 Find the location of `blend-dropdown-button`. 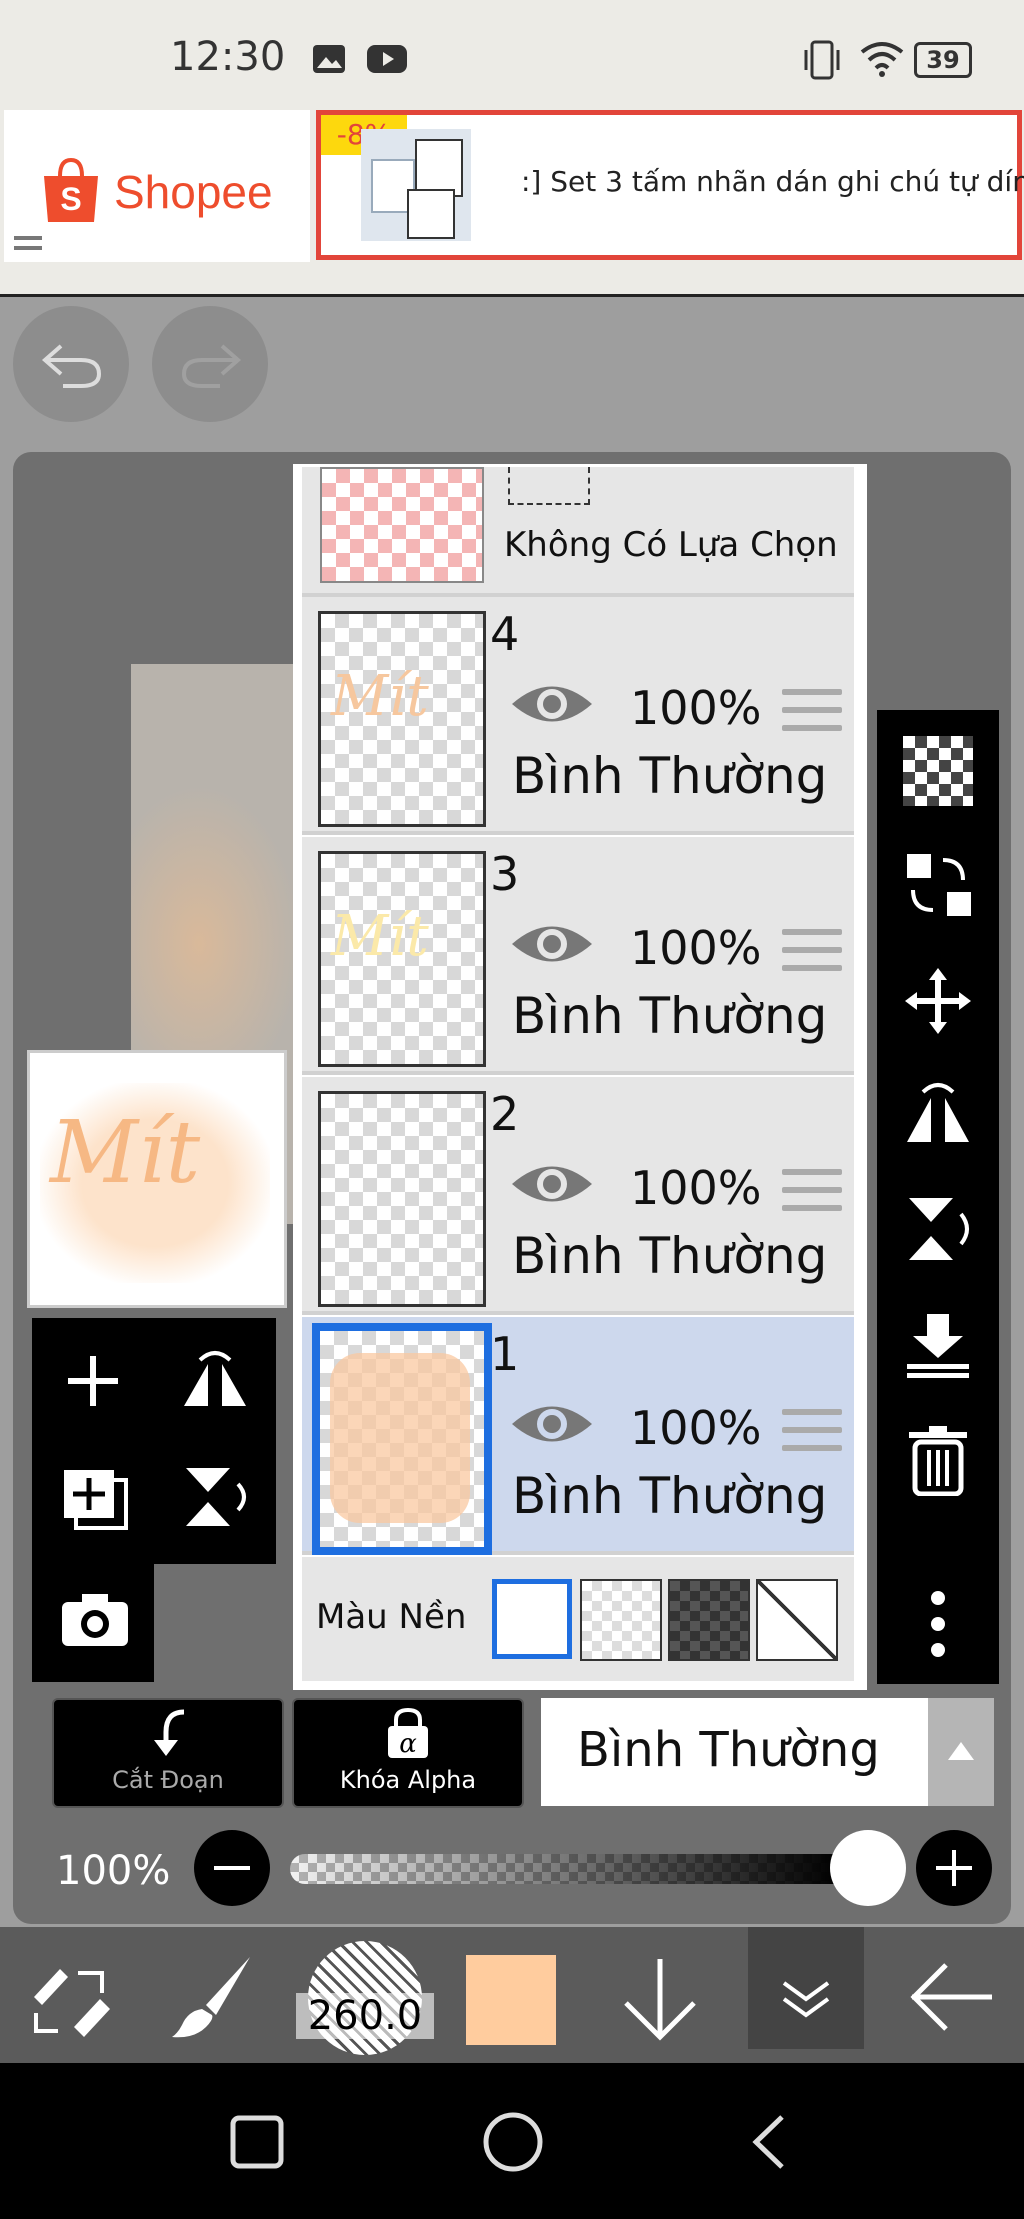

blend-dropdown-button is located at coordinates (961, 1752).